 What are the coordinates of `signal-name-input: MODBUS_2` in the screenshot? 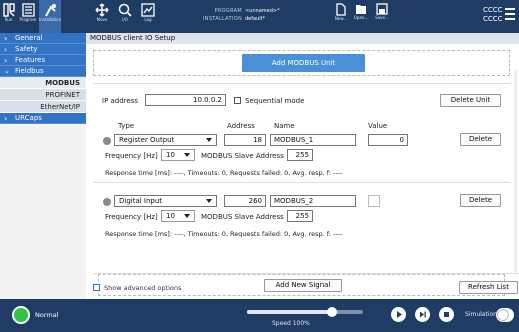 It's located at (313, 201).